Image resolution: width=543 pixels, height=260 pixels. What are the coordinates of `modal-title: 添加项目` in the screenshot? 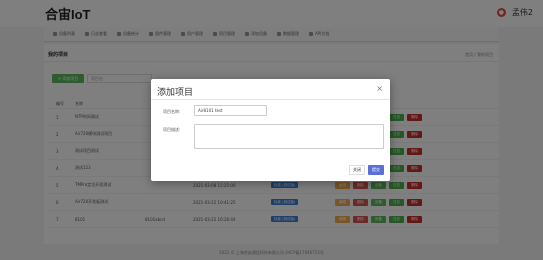 It's located at (175, 93).